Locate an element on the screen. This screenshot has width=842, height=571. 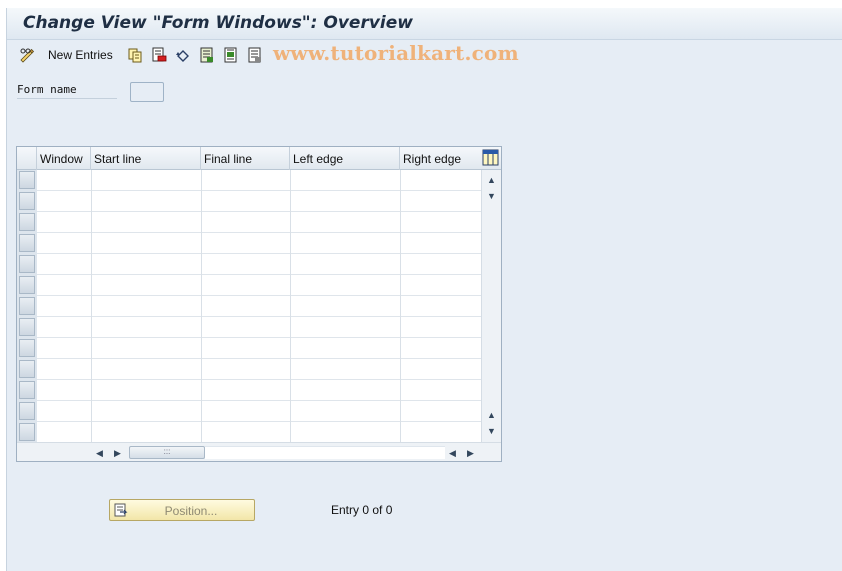
column-header-left-edge: Left edge is located at coordinates (345, 158).